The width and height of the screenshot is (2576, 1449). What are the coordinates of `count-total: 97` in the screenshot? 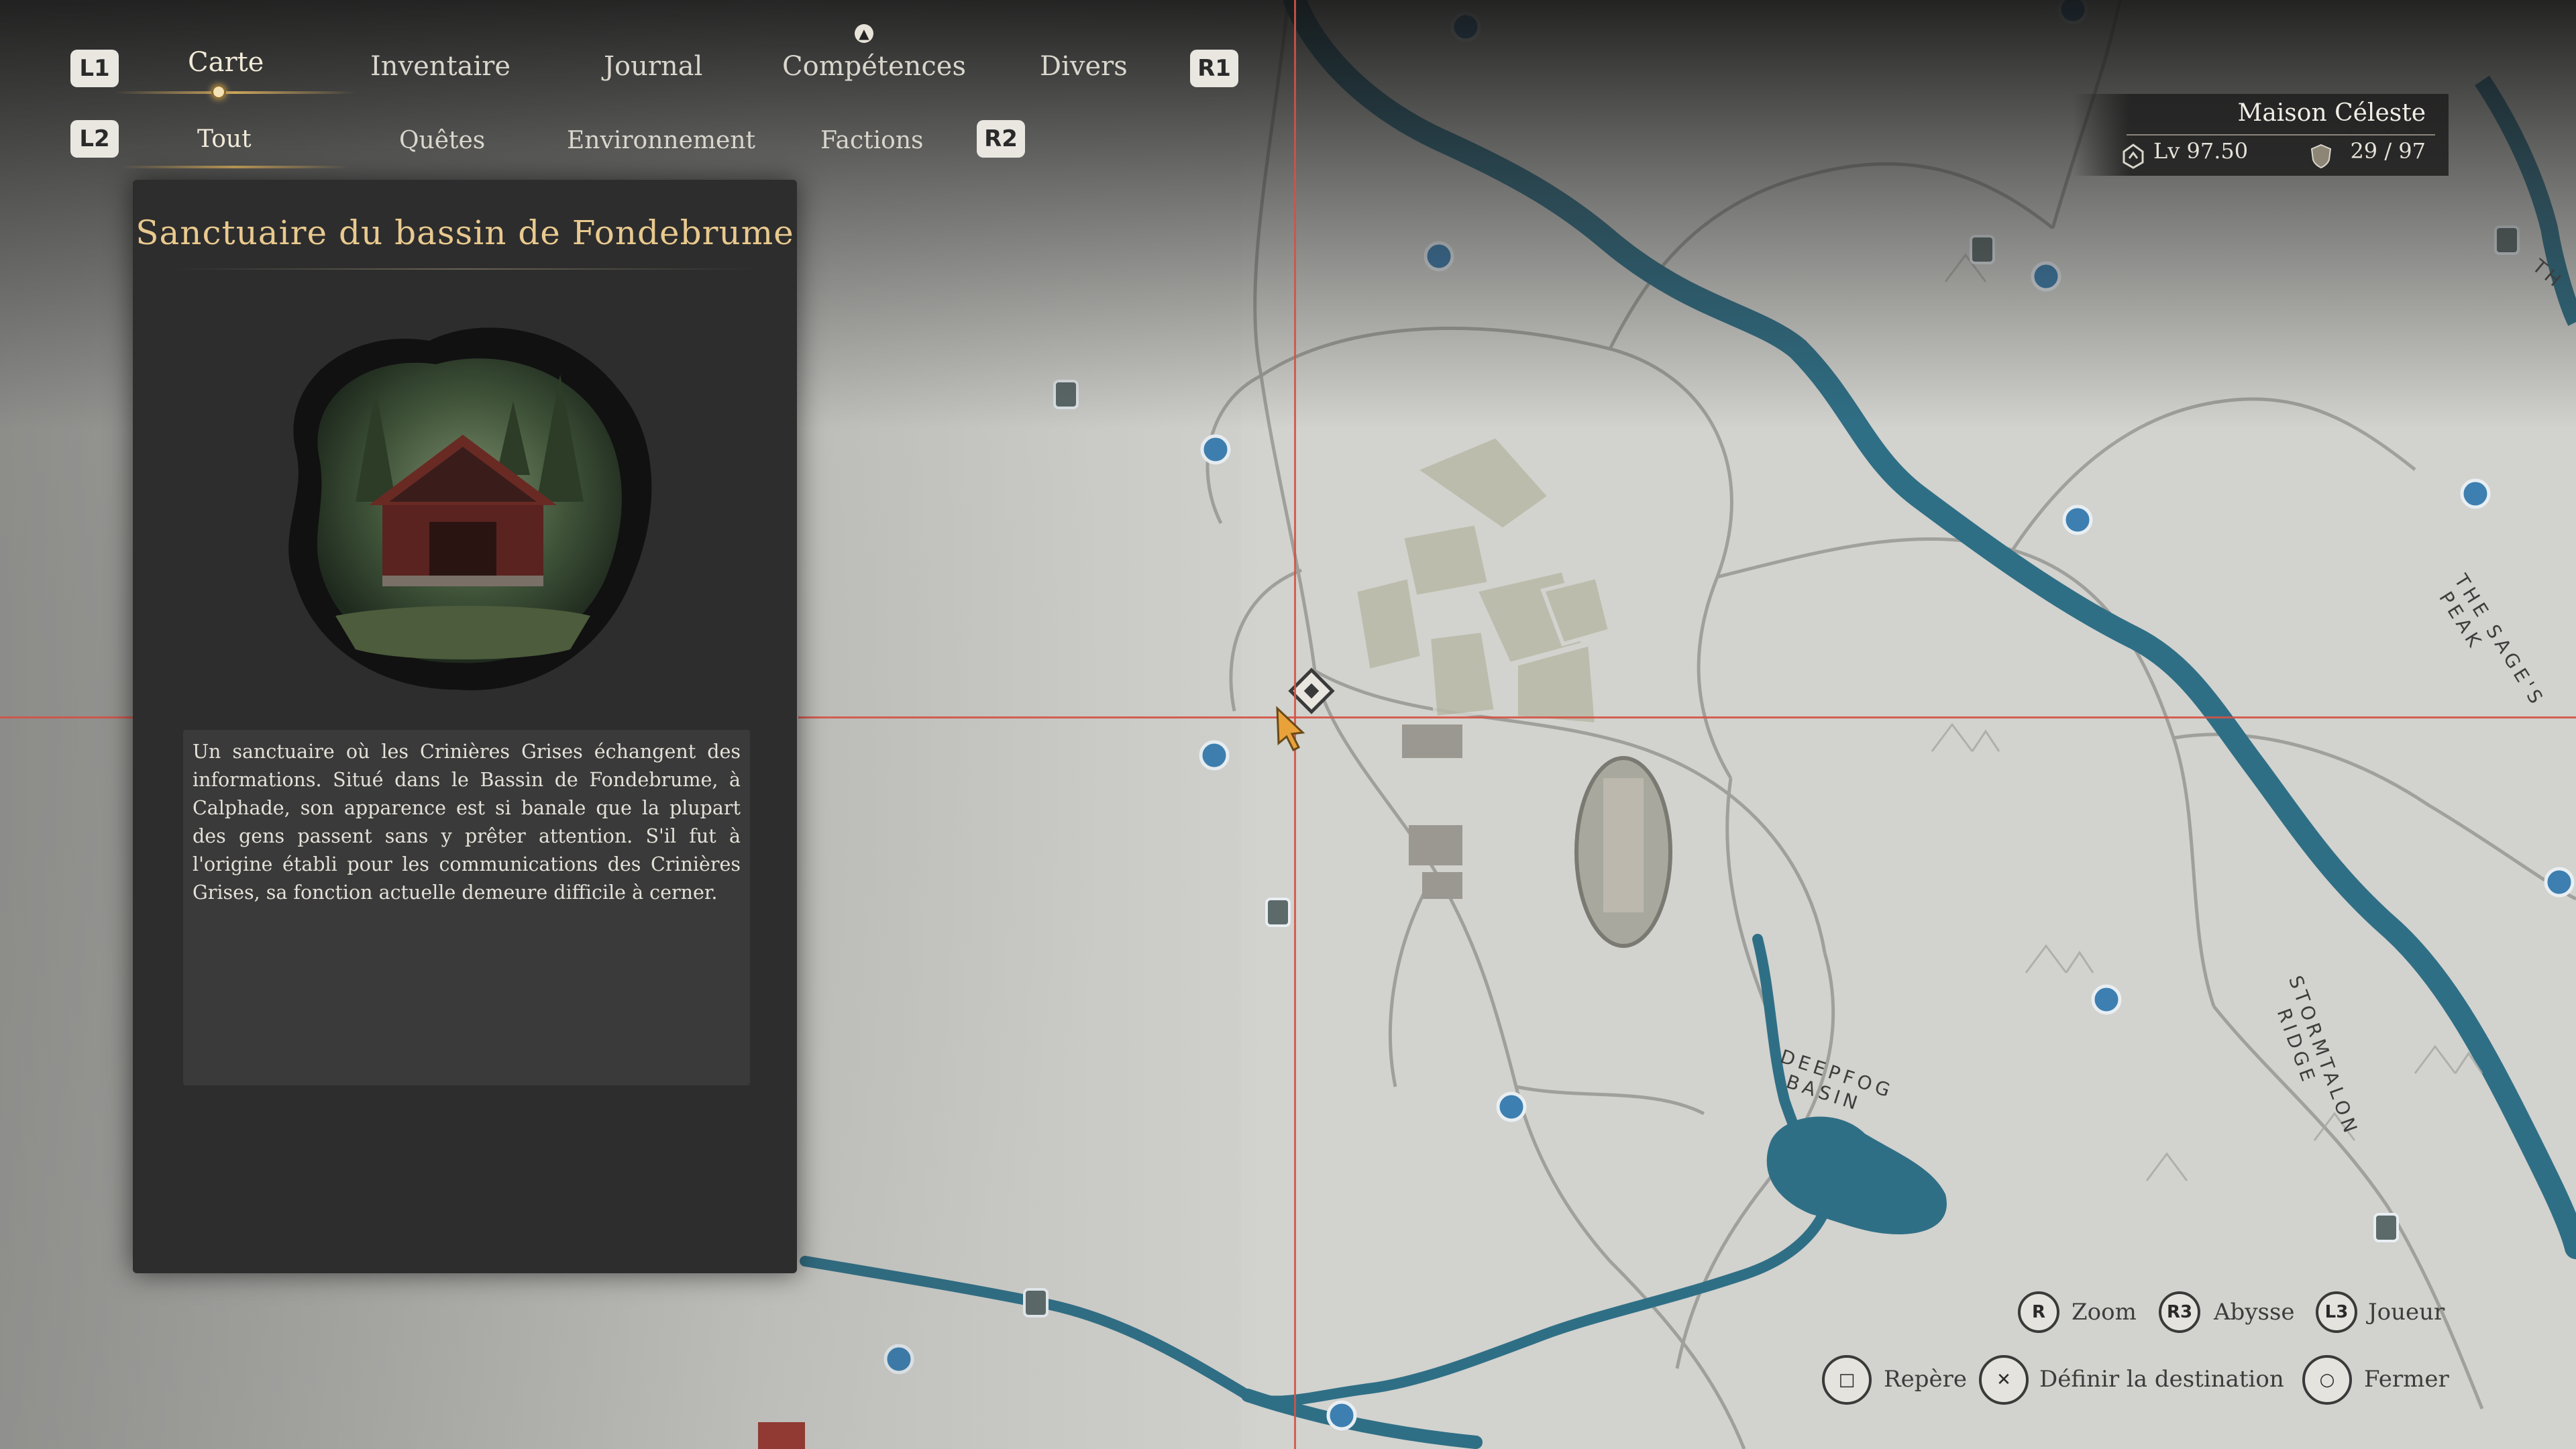 It's located at (2412, 151).